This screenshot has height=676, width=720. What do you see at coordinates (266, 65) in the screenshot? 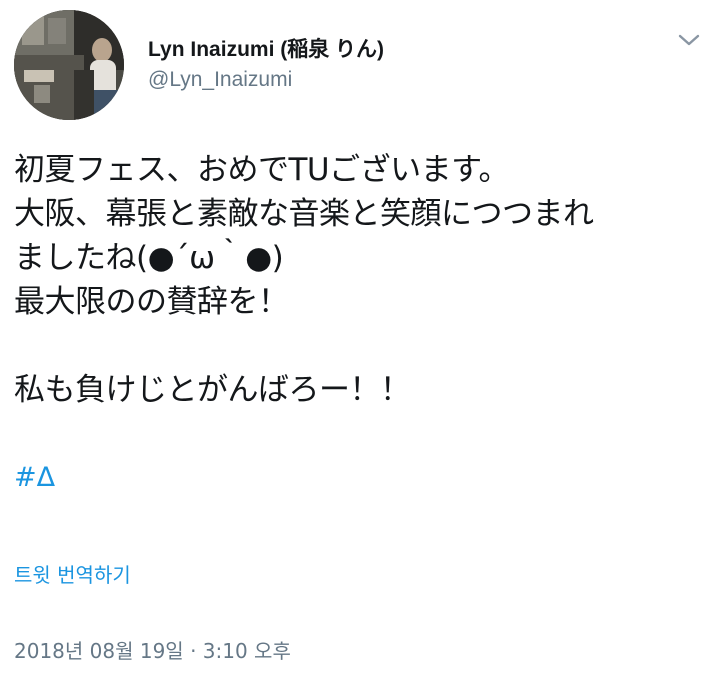
I see `user-info: Lyn Inaizumi (稲泉 りん) @Lyn_Inaizumi` at bounding box center [266, 65].